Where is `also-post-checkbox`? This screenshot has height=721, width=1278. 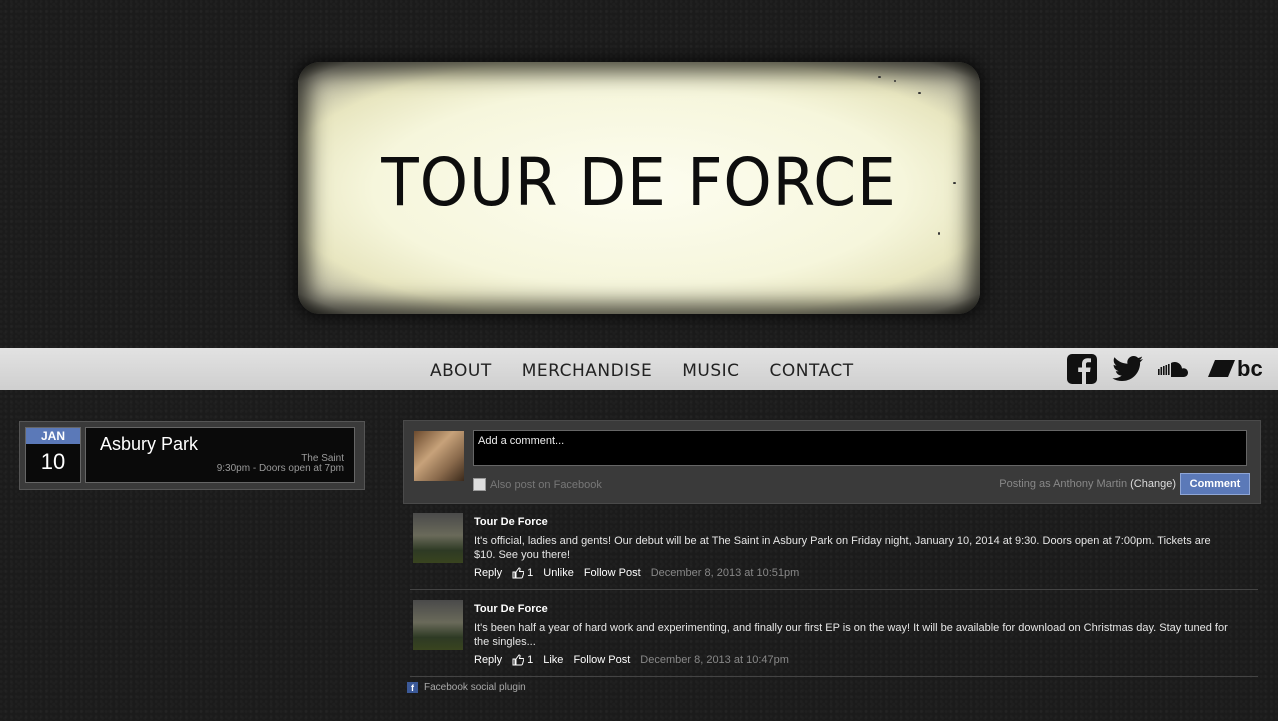 also-post-checkbox is located at coordinates (479, 484).